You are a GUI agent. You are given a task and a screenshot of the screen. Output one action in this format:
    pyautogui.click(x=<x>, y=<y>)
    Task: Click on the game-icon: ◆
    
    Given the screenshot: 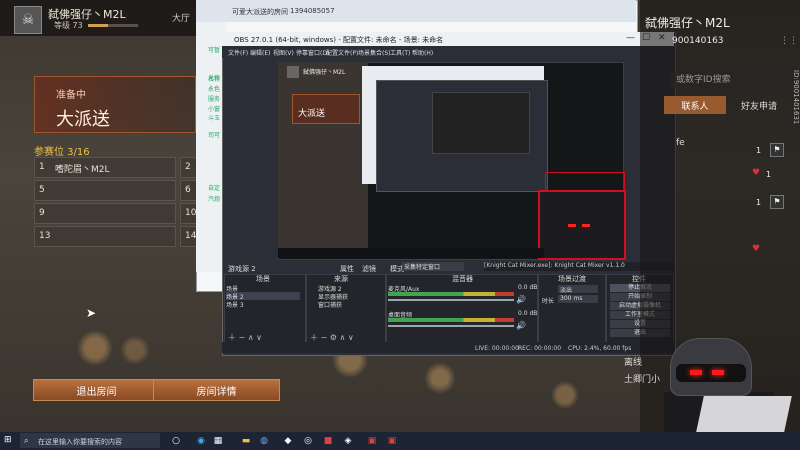 What is the action you would take?
    pyautogui.click(x=288, y=441)
    